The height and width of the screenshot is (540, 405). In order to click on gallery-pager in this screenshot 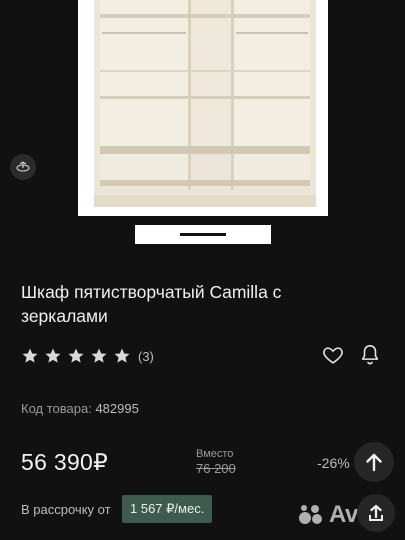, I will do `click(203, 234)`.